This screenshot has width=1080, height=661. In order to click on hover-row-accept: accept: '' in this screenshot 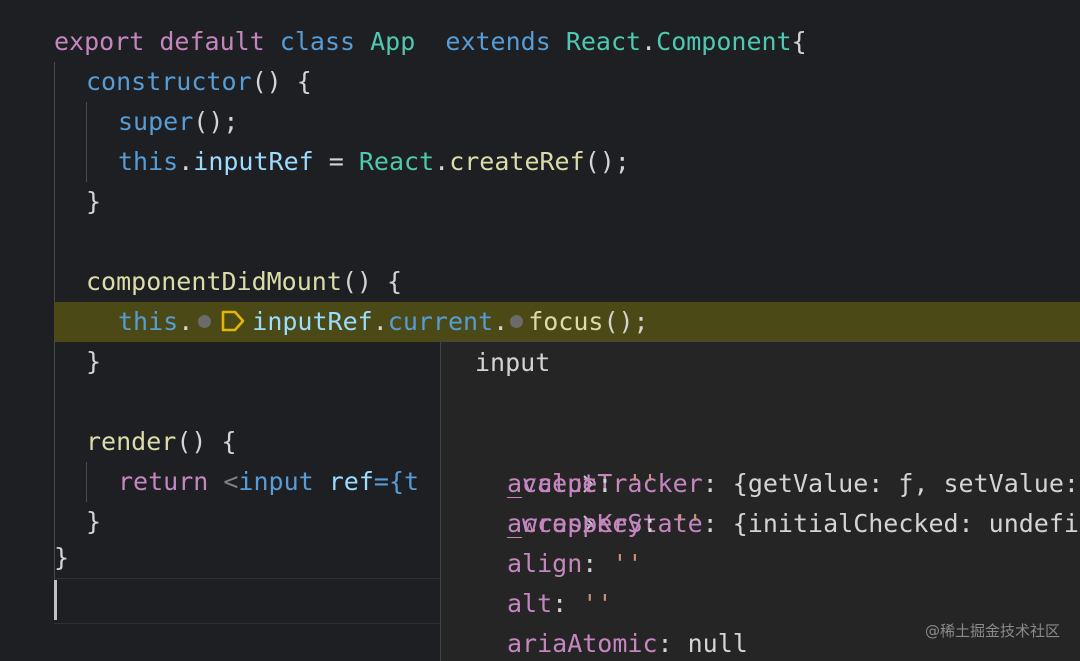, I will do `click(582, 484)`.